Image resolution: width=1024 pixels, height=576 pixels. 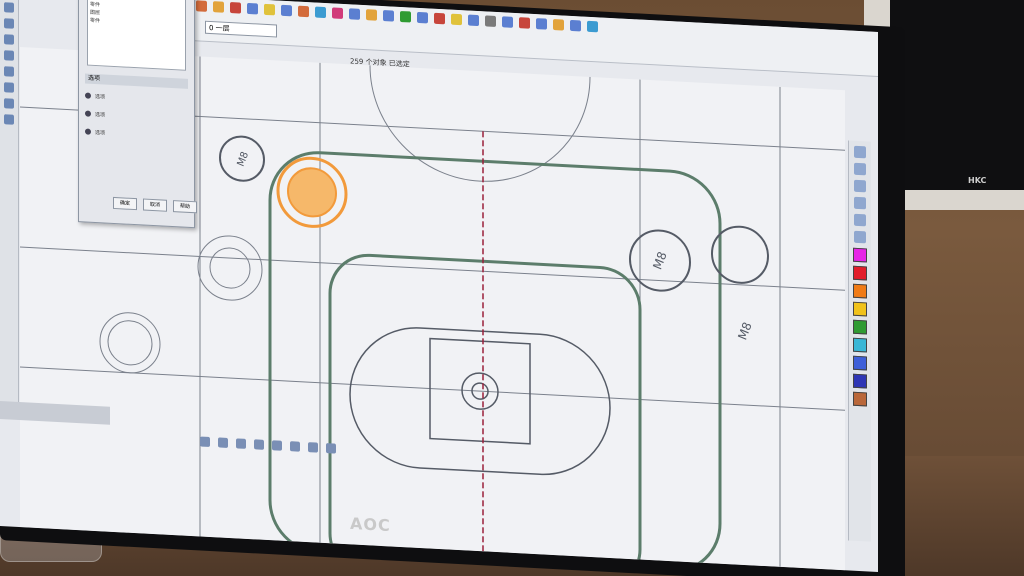 What do you see at coordinates (185, 207) in the screenshot?
I see `help-button: 帮助` at bounding box center [185, 207].